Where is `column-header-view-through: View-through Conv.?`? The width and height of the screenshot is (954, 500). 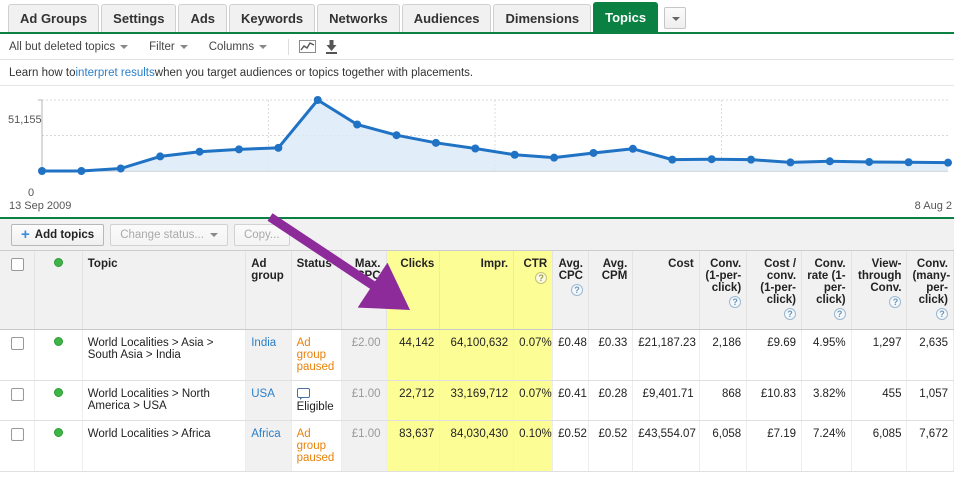 column-header-view-through: View-through Conv.? is located at coordinates (879, 290).